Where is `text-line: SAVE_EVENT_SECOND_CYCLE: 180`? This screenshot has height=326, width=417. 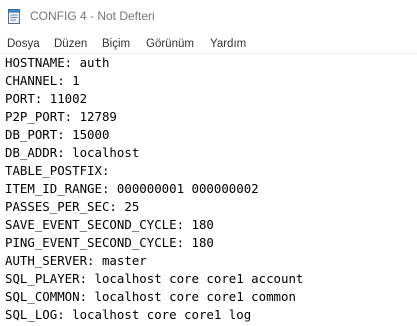
text-line: SAVE_EVENT_SECOND_CYCLE: 180 is located at coordinates (109, 224).